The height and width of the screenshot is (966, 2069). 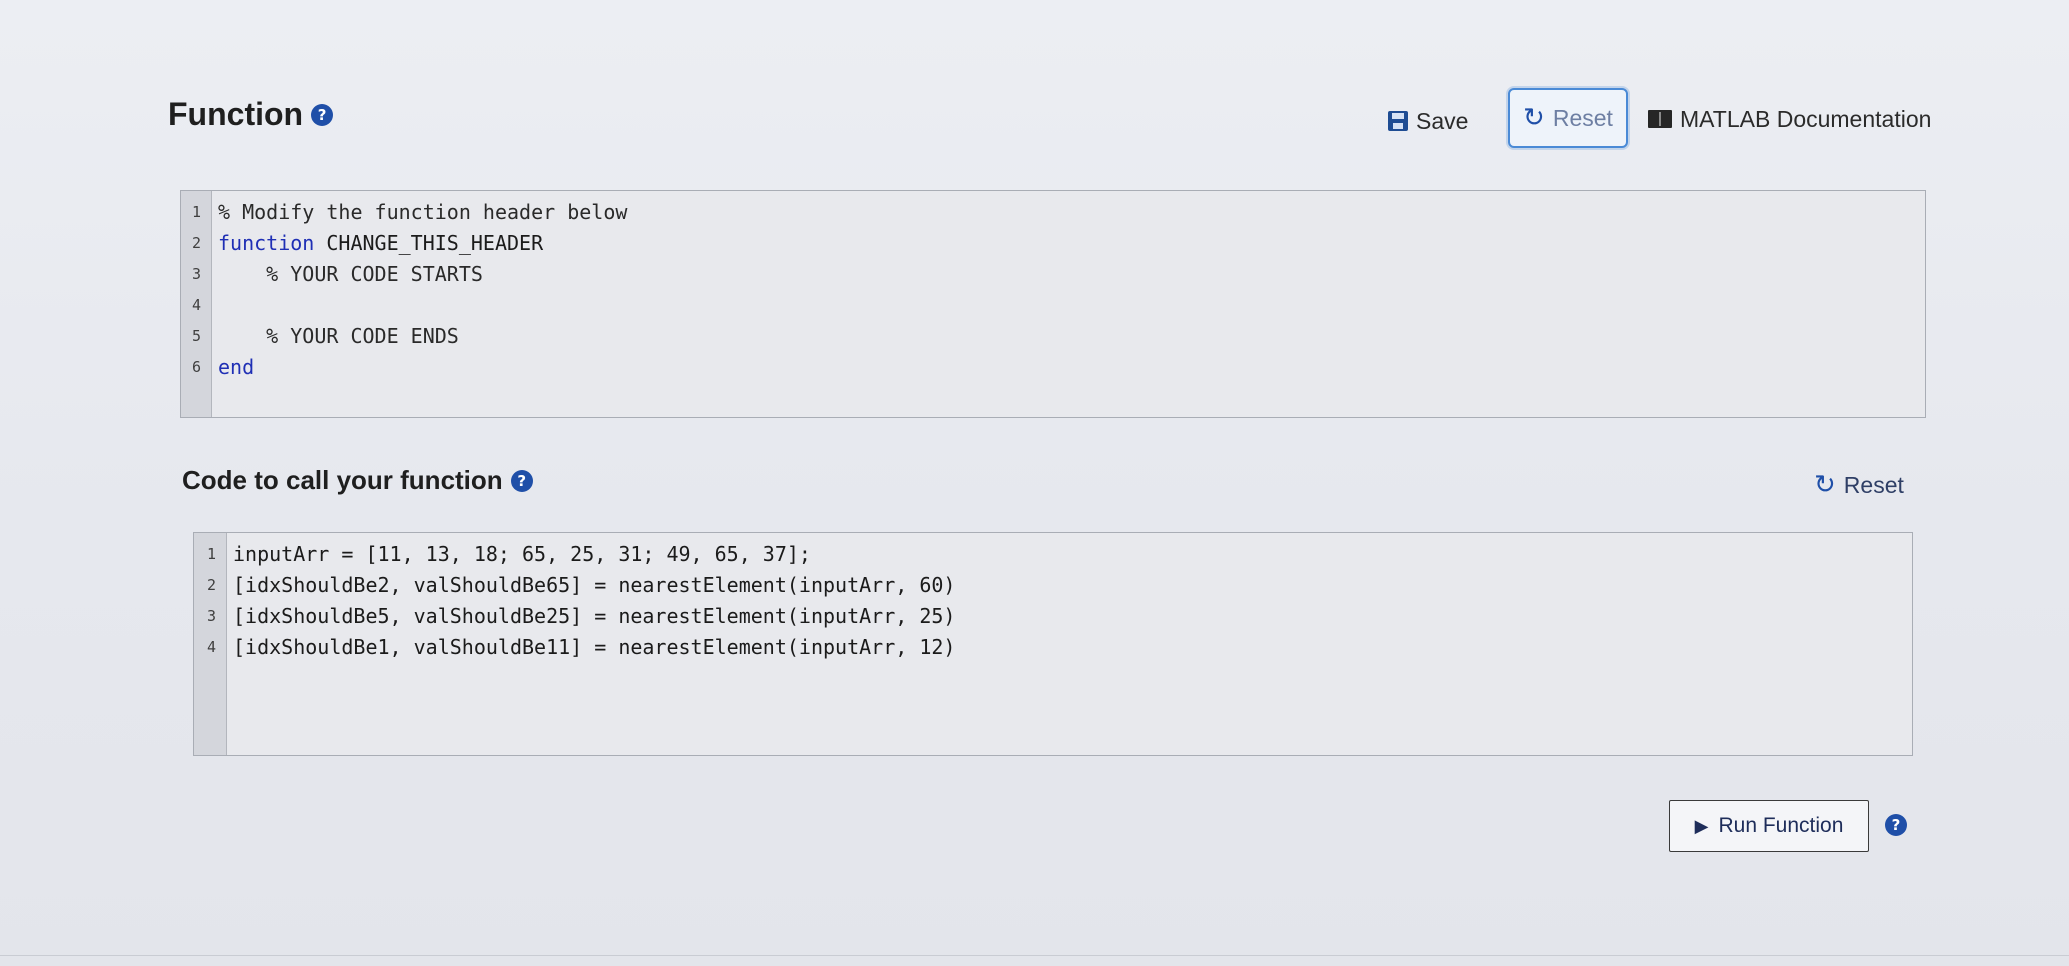 I want to click on save-icon, so click(x=1398, y=121).